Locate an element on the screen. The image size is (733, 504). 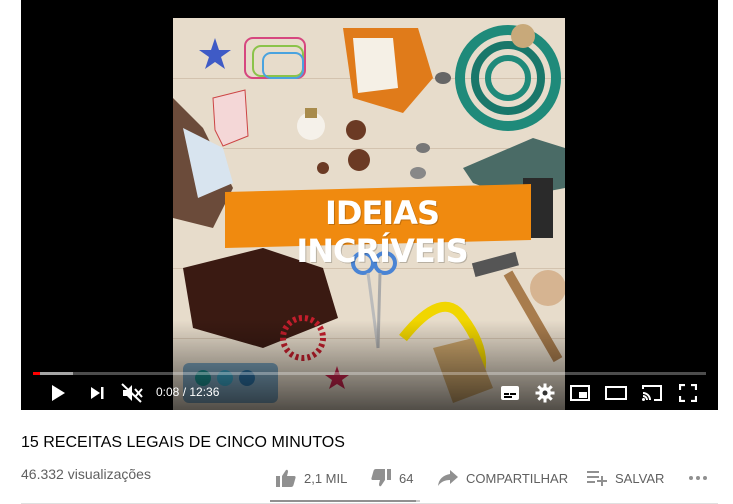
save-button: SALVAR is located at coordinates (625, 478).